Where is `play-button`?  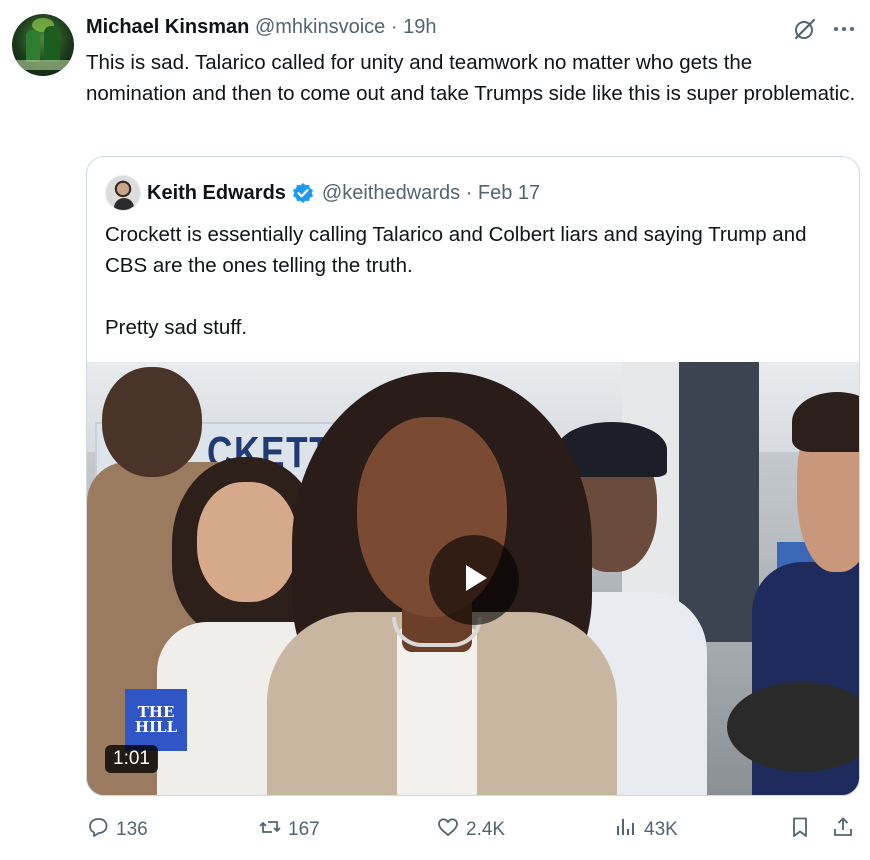 play-button is located at coordinates (474, 580).